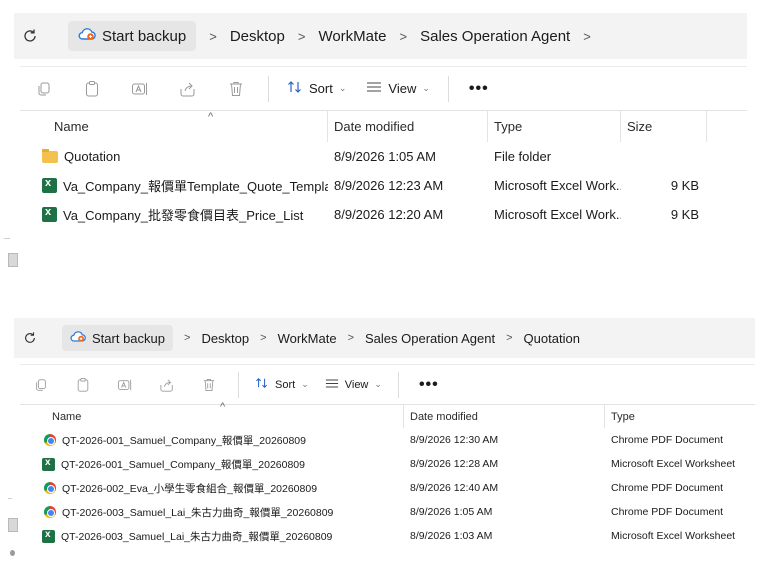  What do you see at coordinates (454, 464) in the screenshot?
I see `file-date: 8/9/2026 12:28 AM` at bounding box center [454, 464].